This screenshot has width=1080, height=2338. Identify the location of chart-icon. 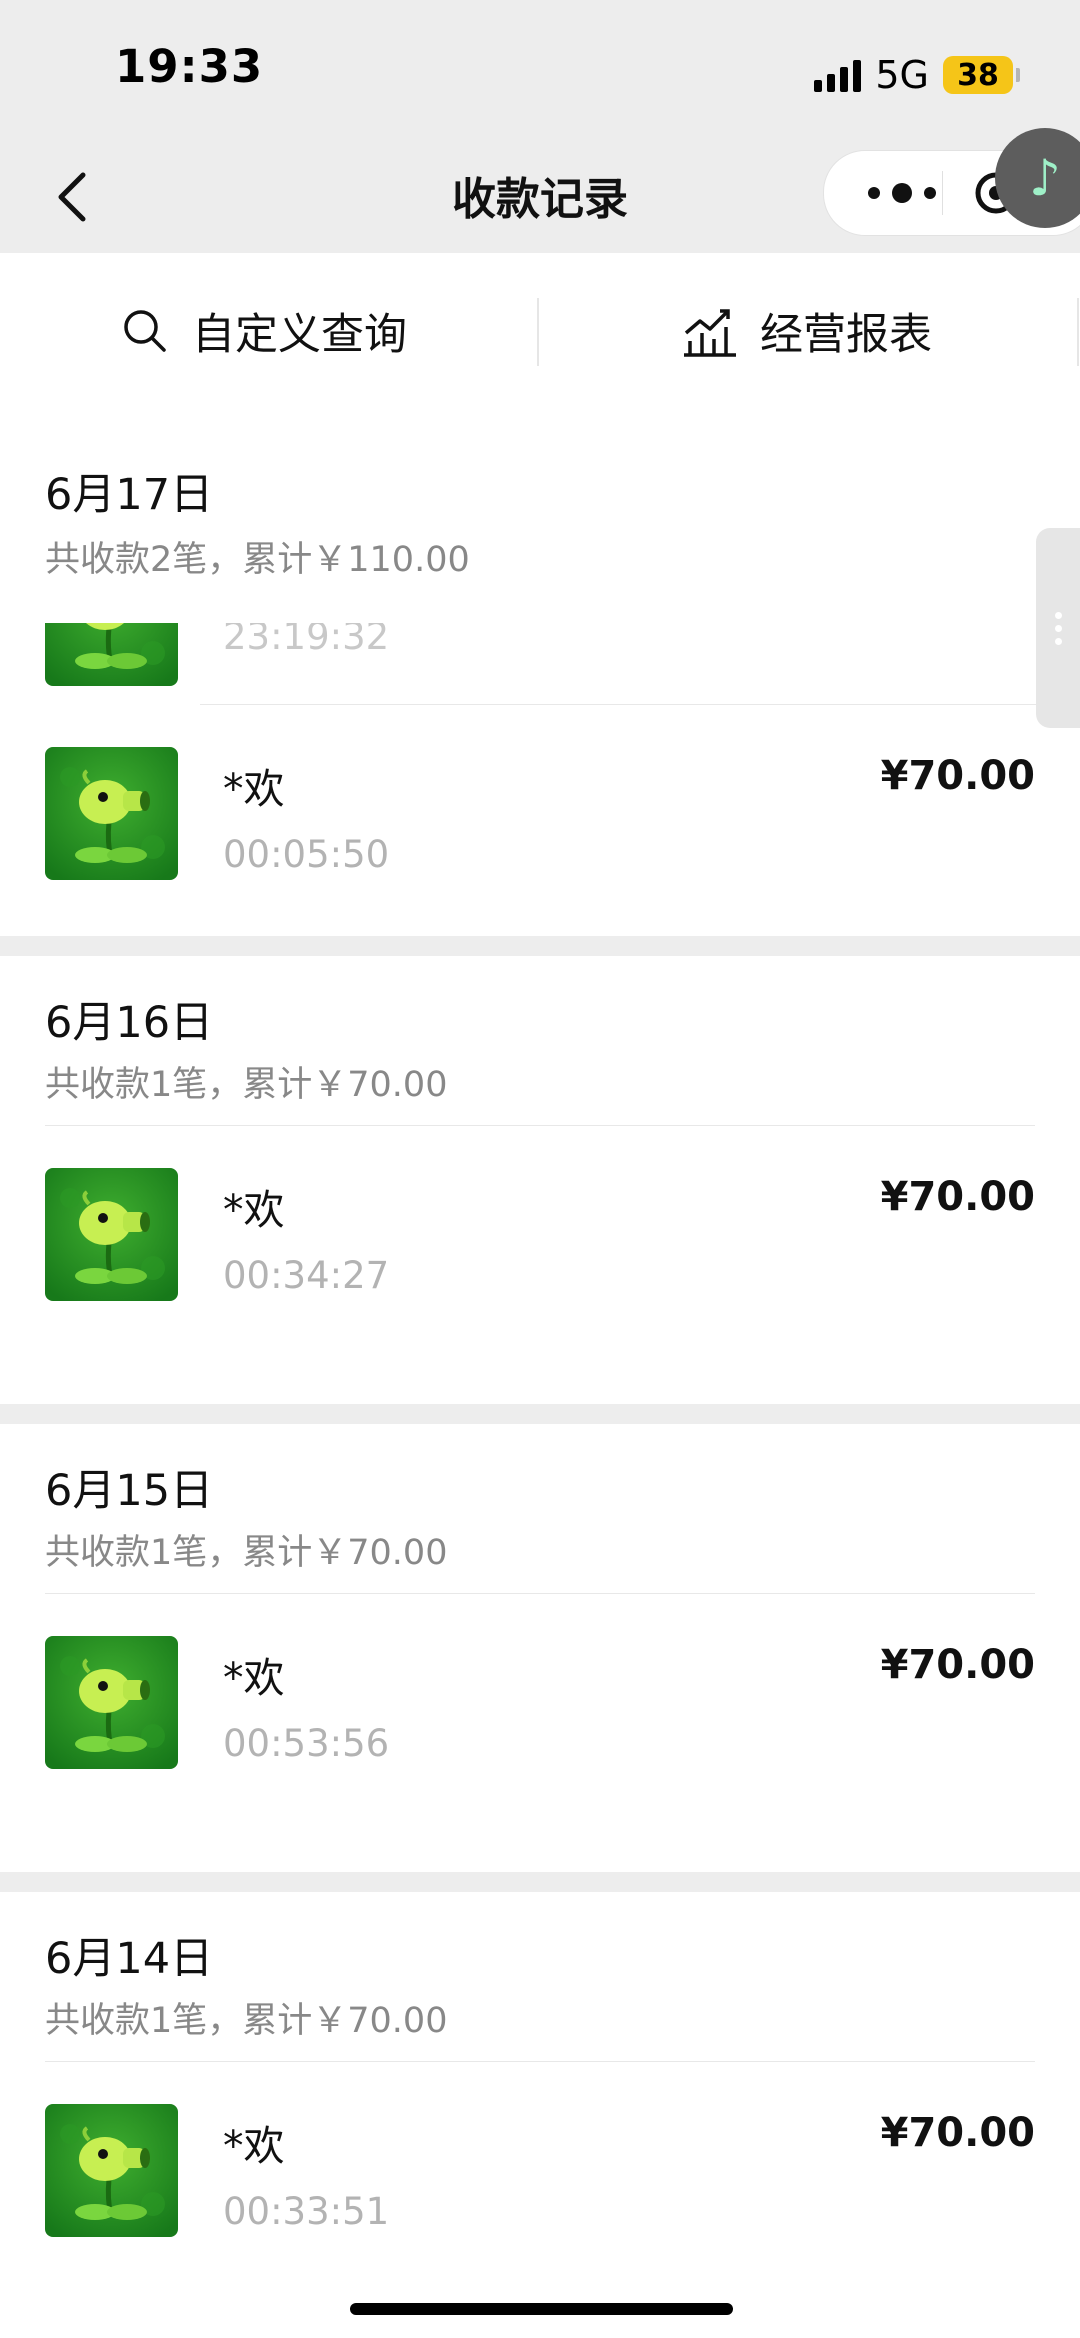
(710, 332).